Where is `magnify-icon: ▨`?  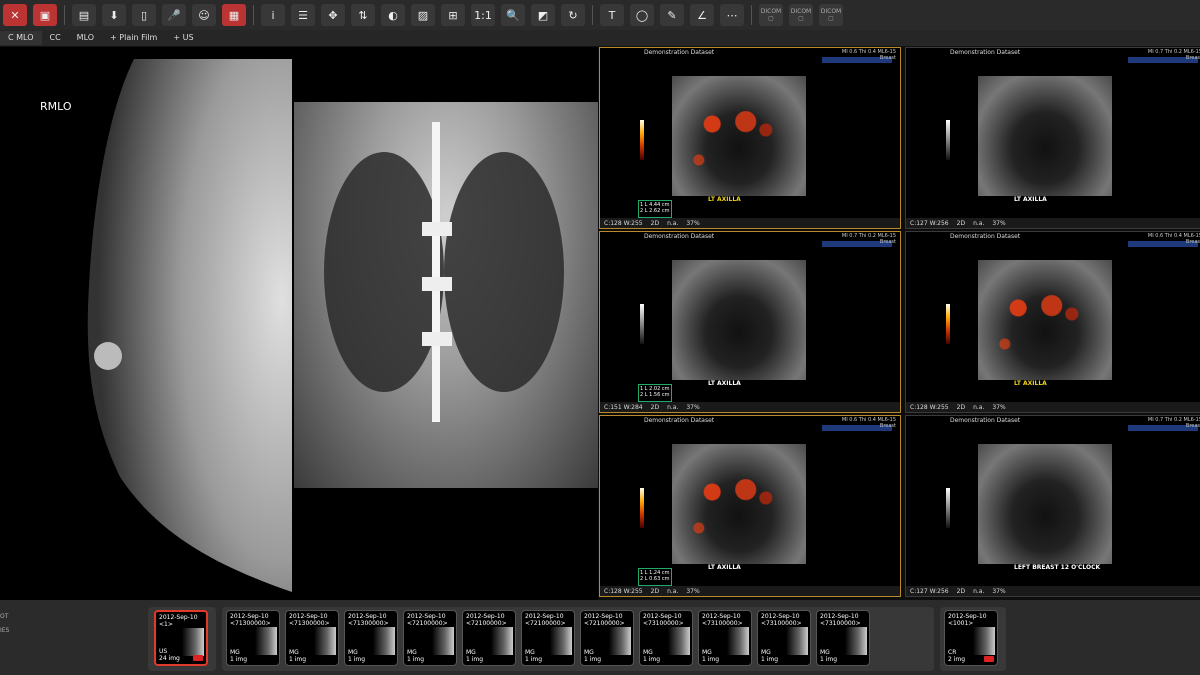 magnify-icon: ▨ is located at coordinates (423, 15).